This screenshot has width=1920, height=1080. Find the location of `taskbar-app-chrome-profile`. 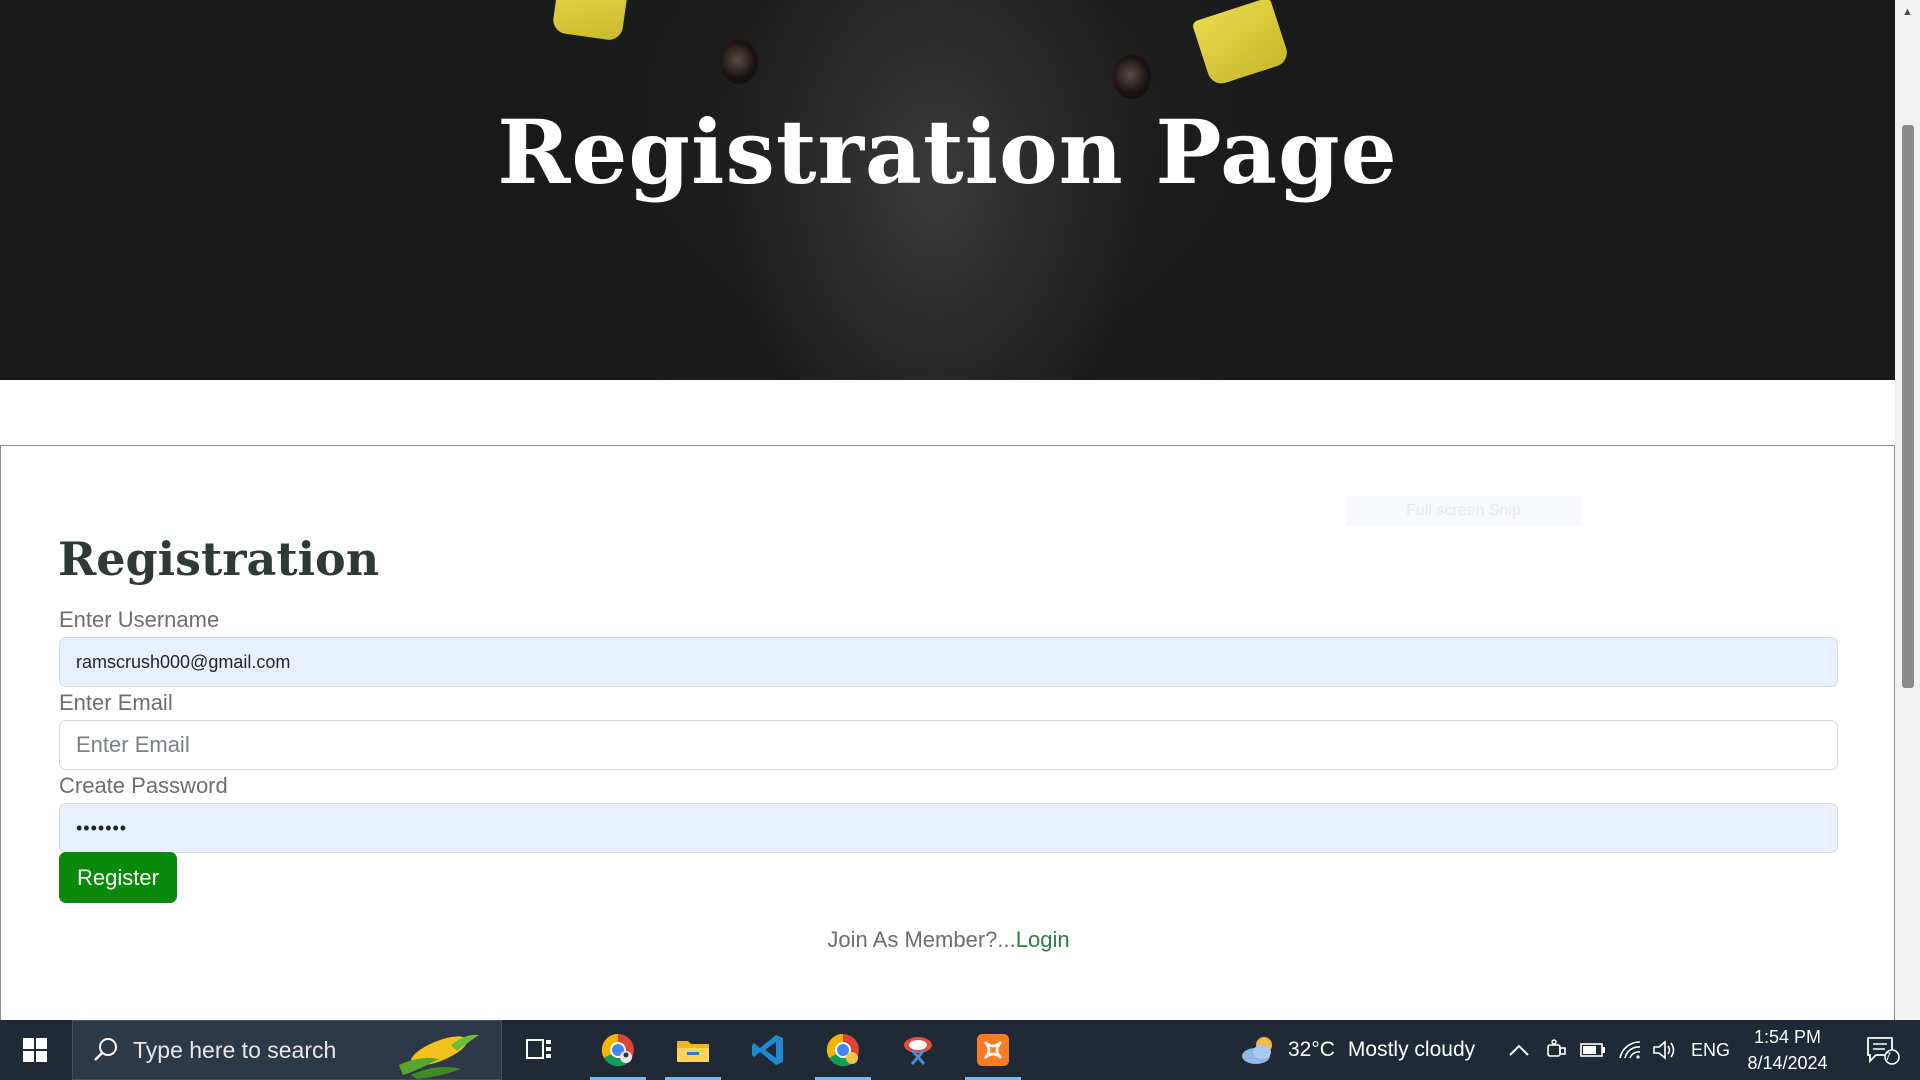

taskbar-app-chrome-profile is located at coordinates (618, 1050).